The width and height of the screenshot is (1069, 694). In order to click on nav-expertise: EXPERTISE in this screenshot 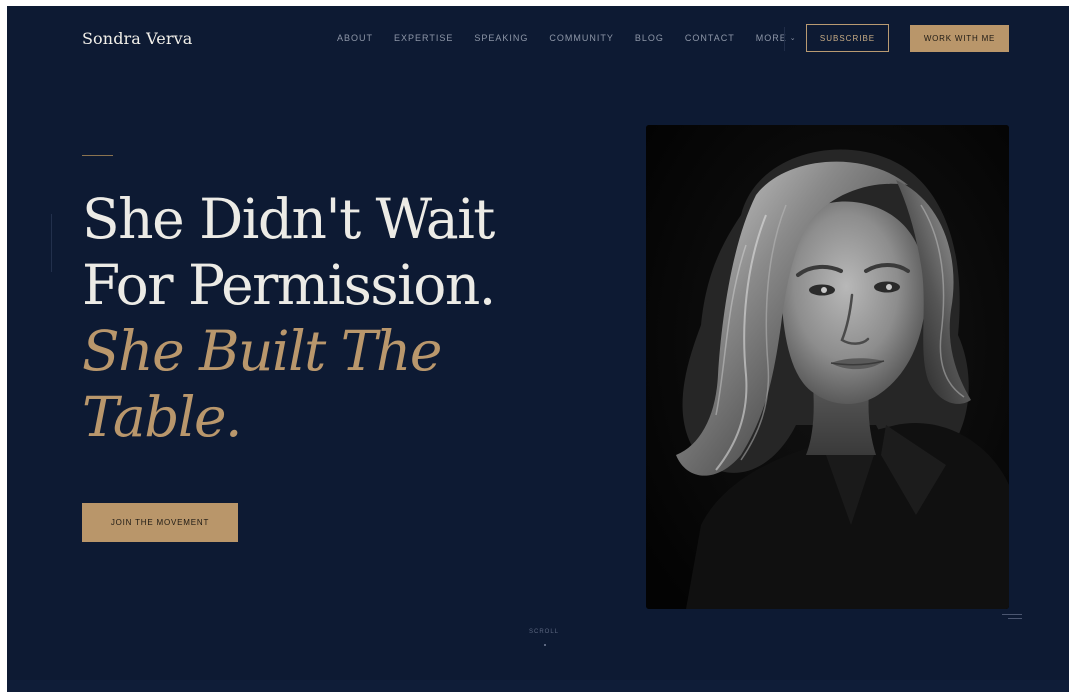, I will do `click(423, 38)`.